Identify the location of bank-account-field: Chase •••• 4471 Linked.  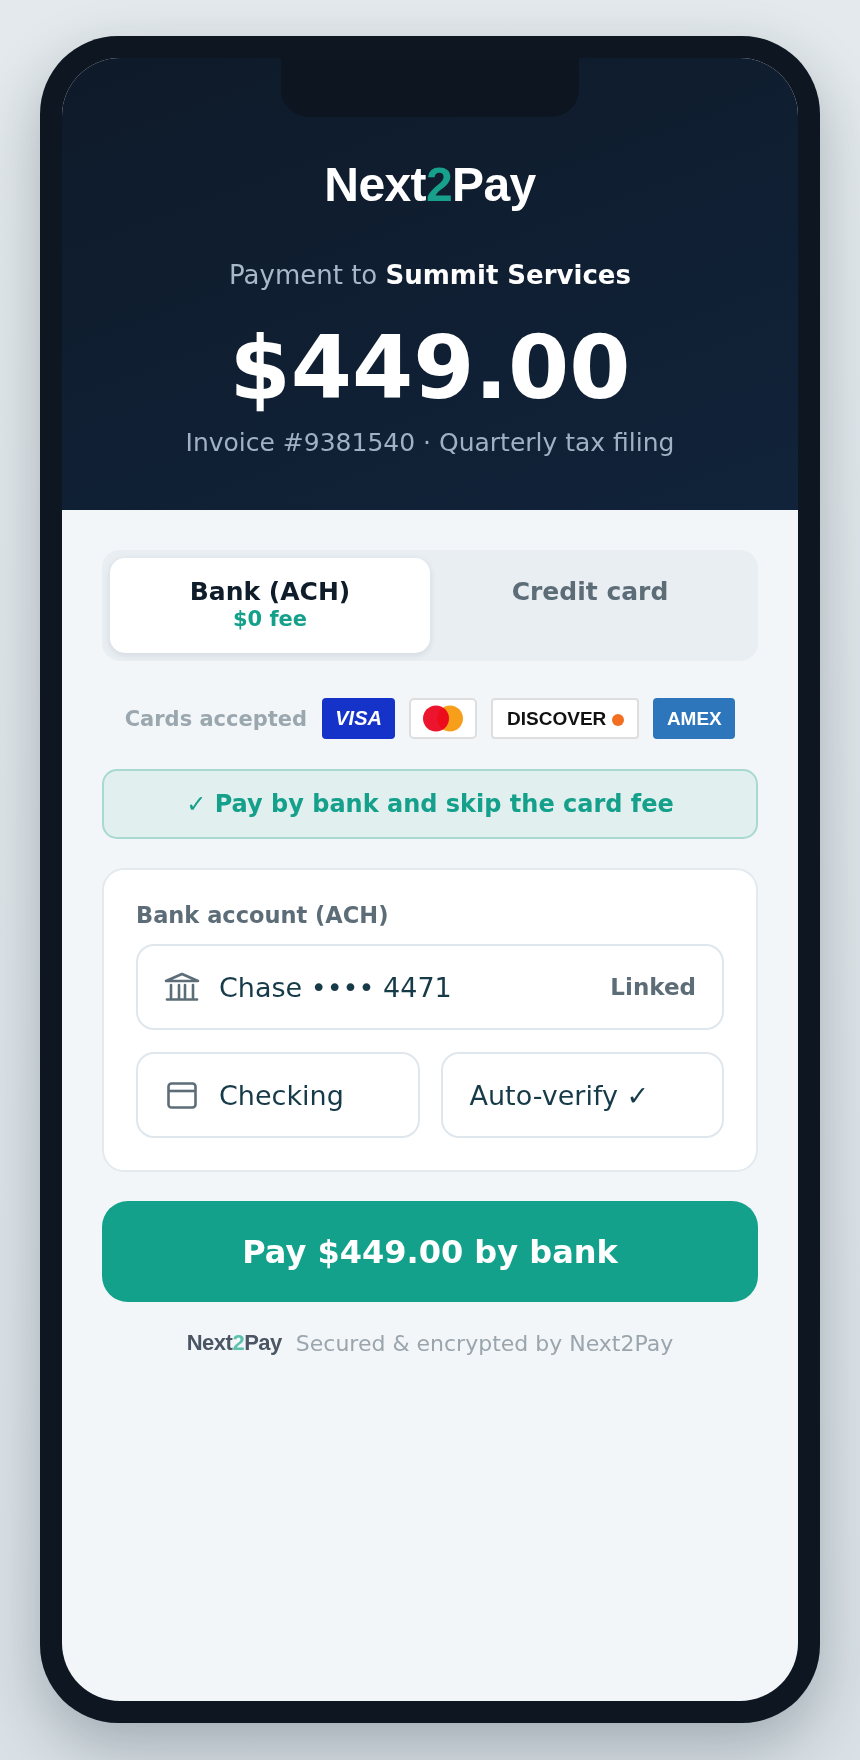
(430, 987).